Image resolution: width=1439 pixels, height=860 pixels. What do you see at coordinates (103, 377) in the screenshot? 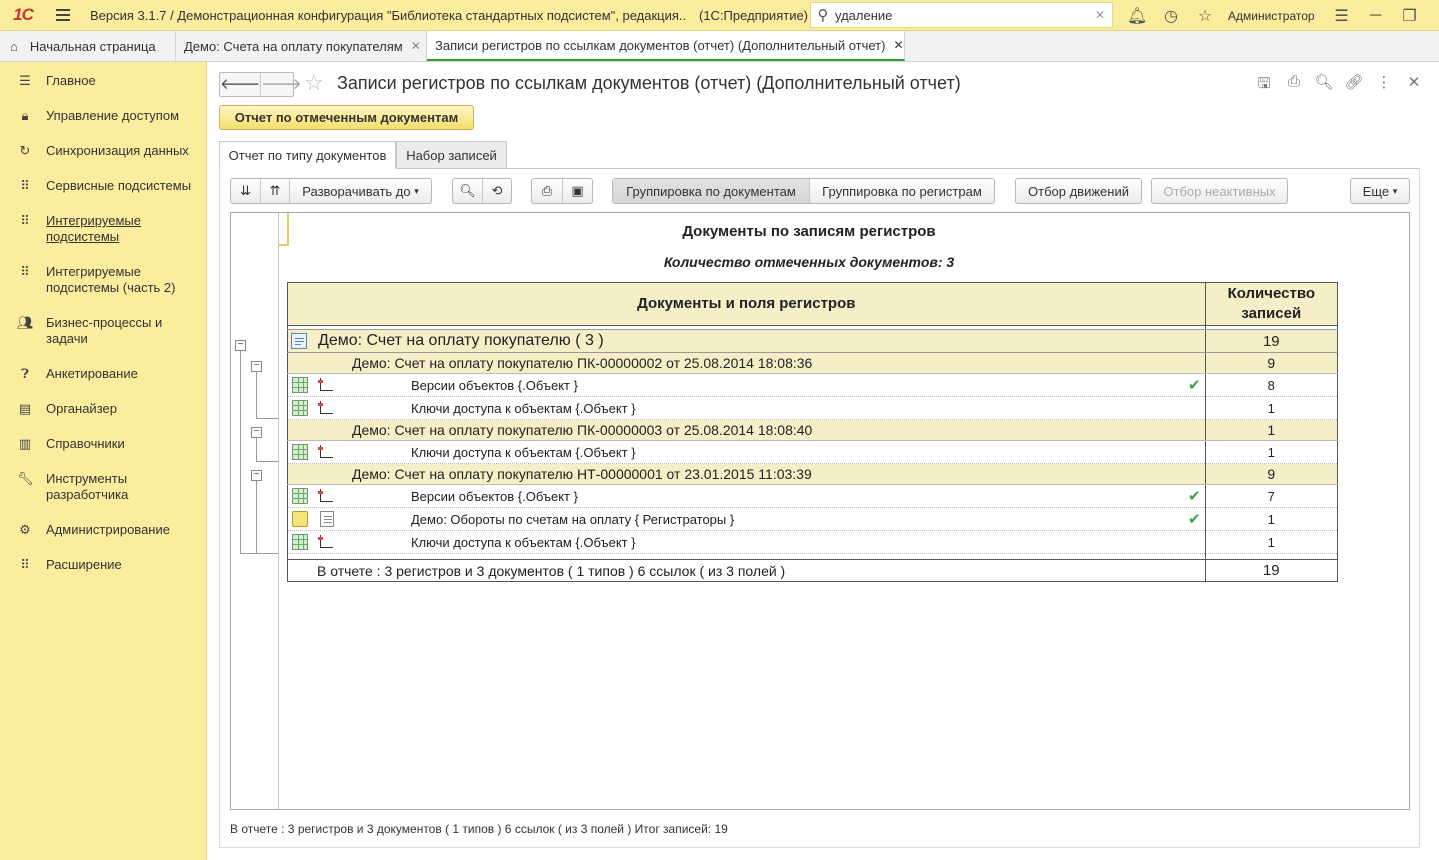
I see `sidebar-item-survey: ❓︎ Анкетирование` at bounding box center [103, 377].